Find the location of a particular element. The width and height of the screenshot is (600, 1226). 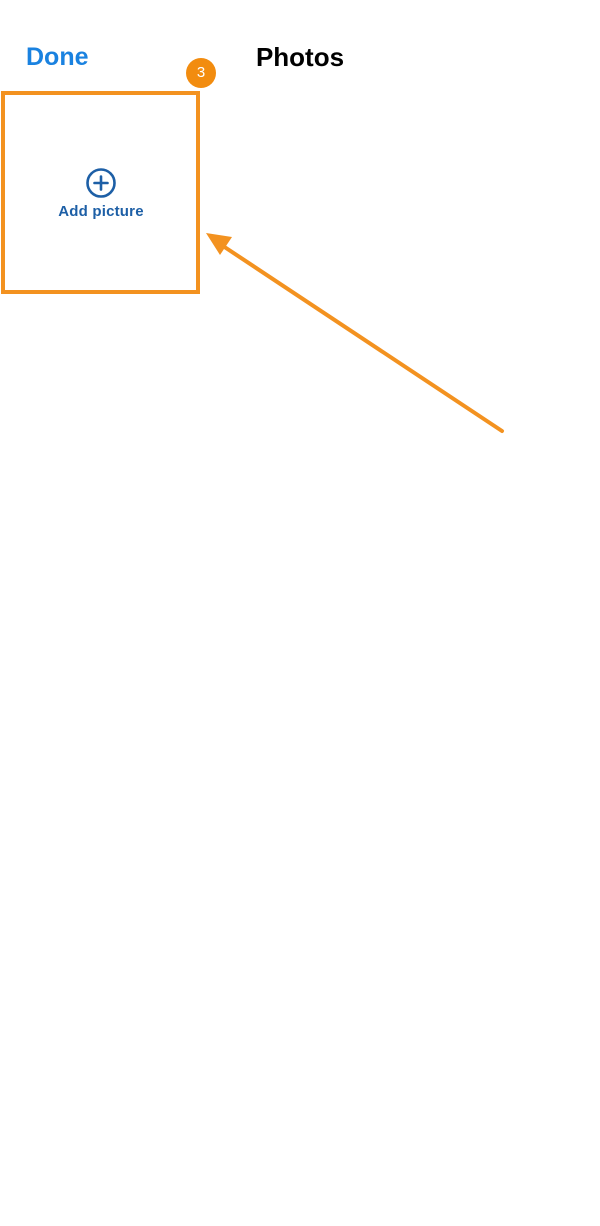

add-picture-label: Add picture is located at coordinates (101, 211).